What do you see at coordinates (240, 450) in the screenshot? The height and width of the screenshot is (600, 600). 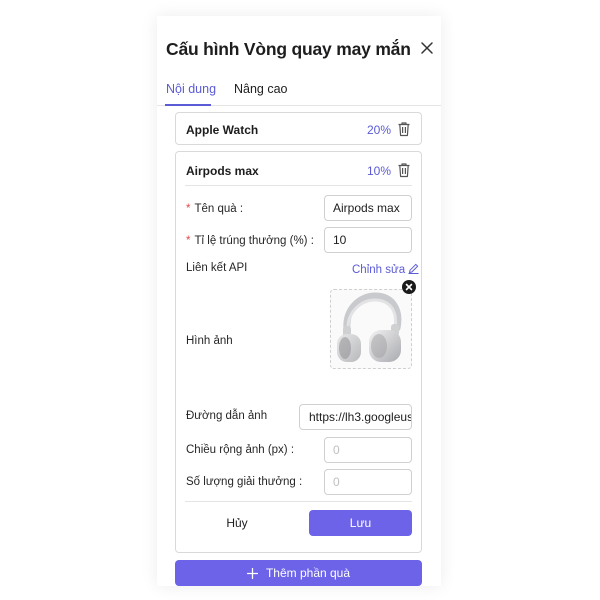 I see `image-width-label: Chiều rộng ảnh (px) :` at bounding box center [240, 450].